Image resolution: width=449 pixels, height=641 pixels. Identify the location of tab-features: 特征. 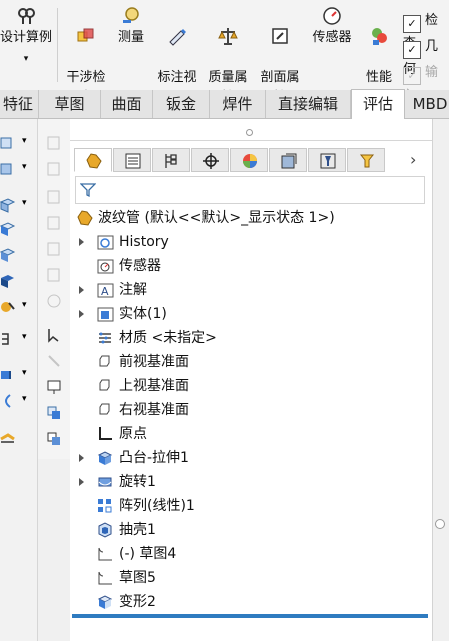
(19, 104).